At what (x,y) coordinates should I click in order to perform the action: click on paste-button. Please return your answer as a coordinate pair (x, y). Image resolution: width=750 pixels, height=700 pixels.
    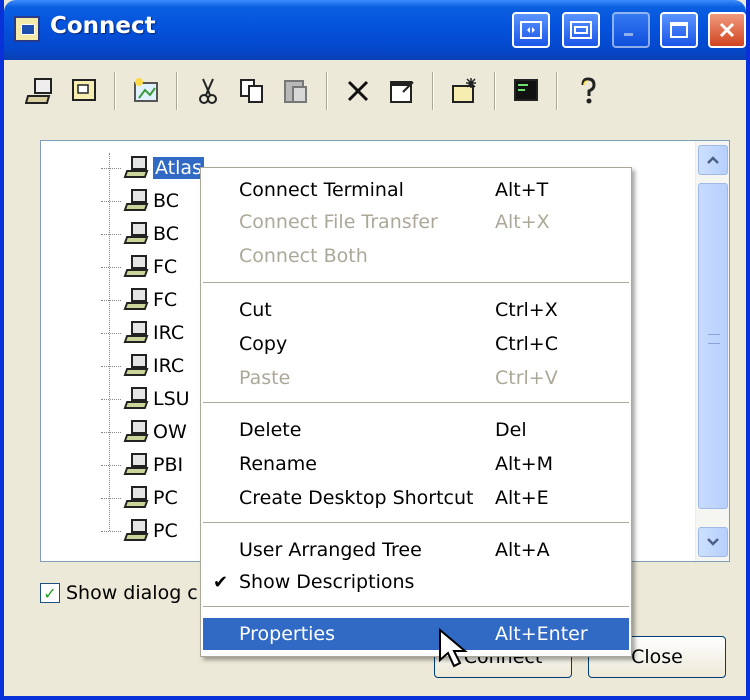
    Looking at the image, I should click on (296, 91).